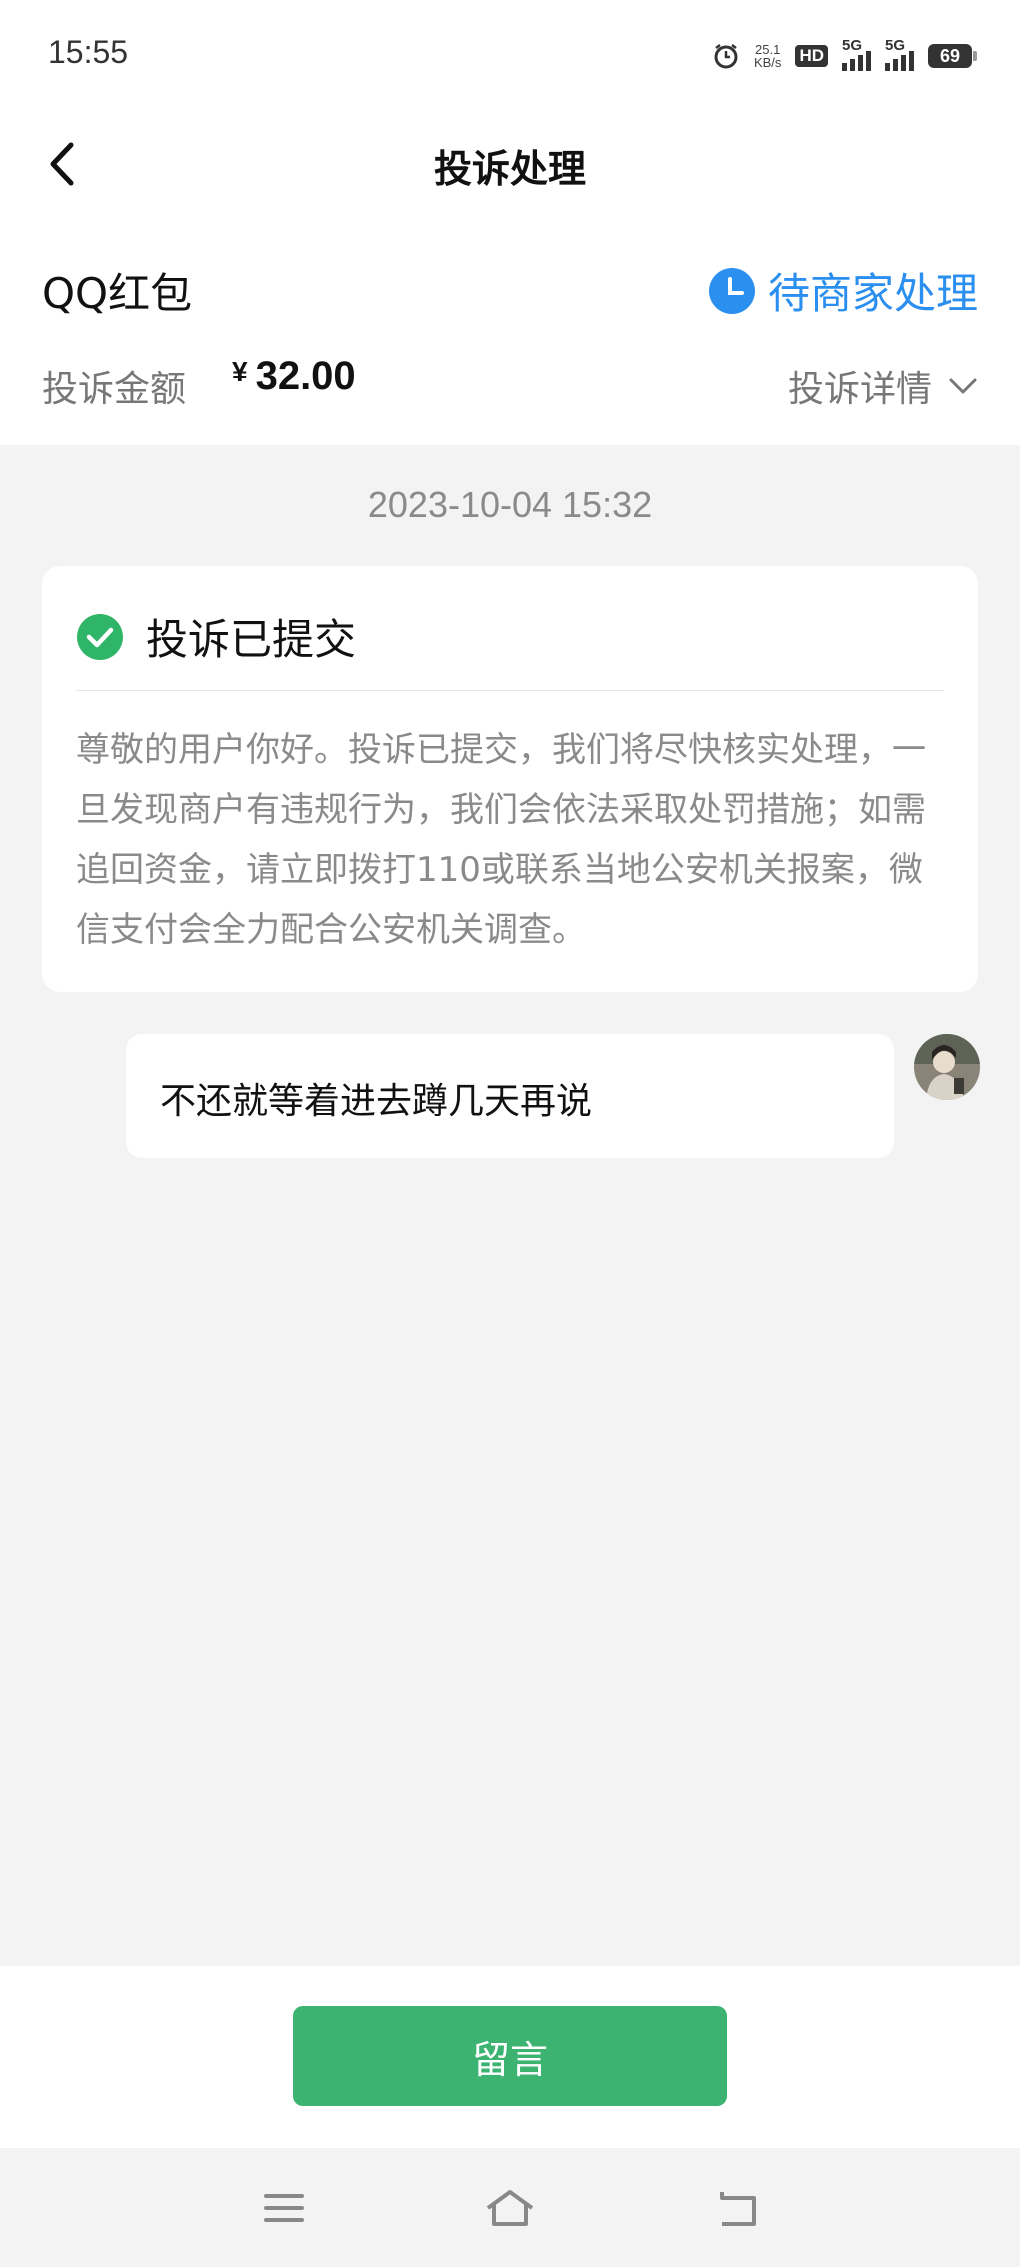 The width and height of the screenshot is (1020, 2267). Describe the element at coordinates (114, 389) in the screenshot. I see `amount-label: 投诉金额` at that location.